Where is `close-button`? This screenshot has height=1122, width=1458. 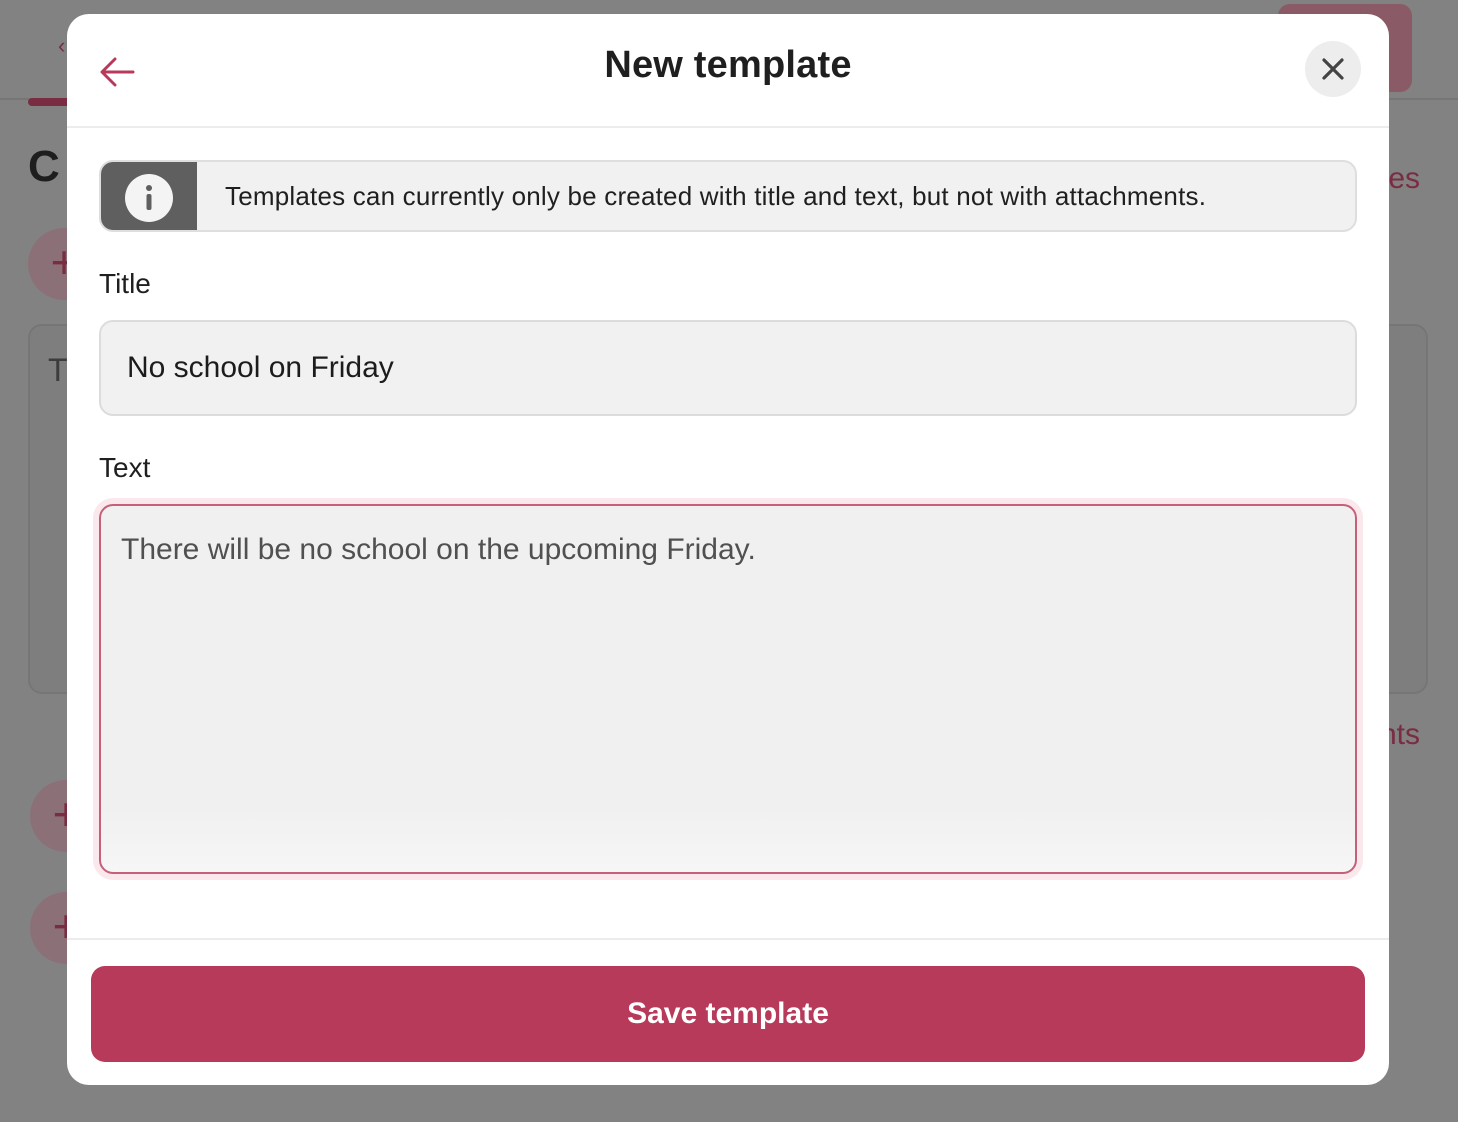
close-button is located at coordinates (1333, 69).